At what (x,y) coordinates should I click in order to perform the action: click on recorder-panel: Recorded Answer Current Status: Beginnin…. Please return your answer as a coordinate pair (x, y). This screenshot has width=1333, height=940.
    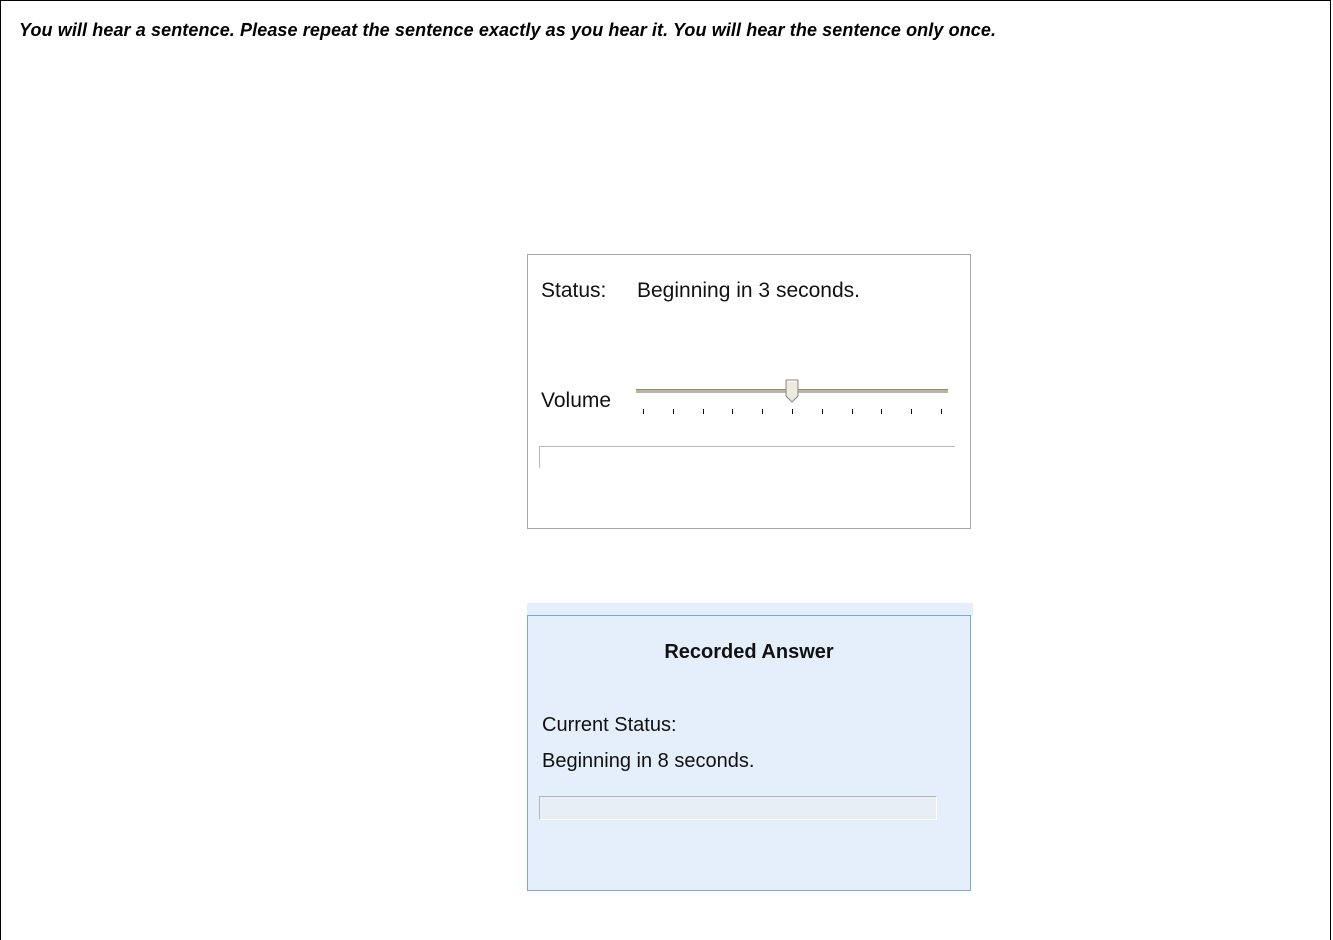
    Looking at the image, I should click on (749, 753).